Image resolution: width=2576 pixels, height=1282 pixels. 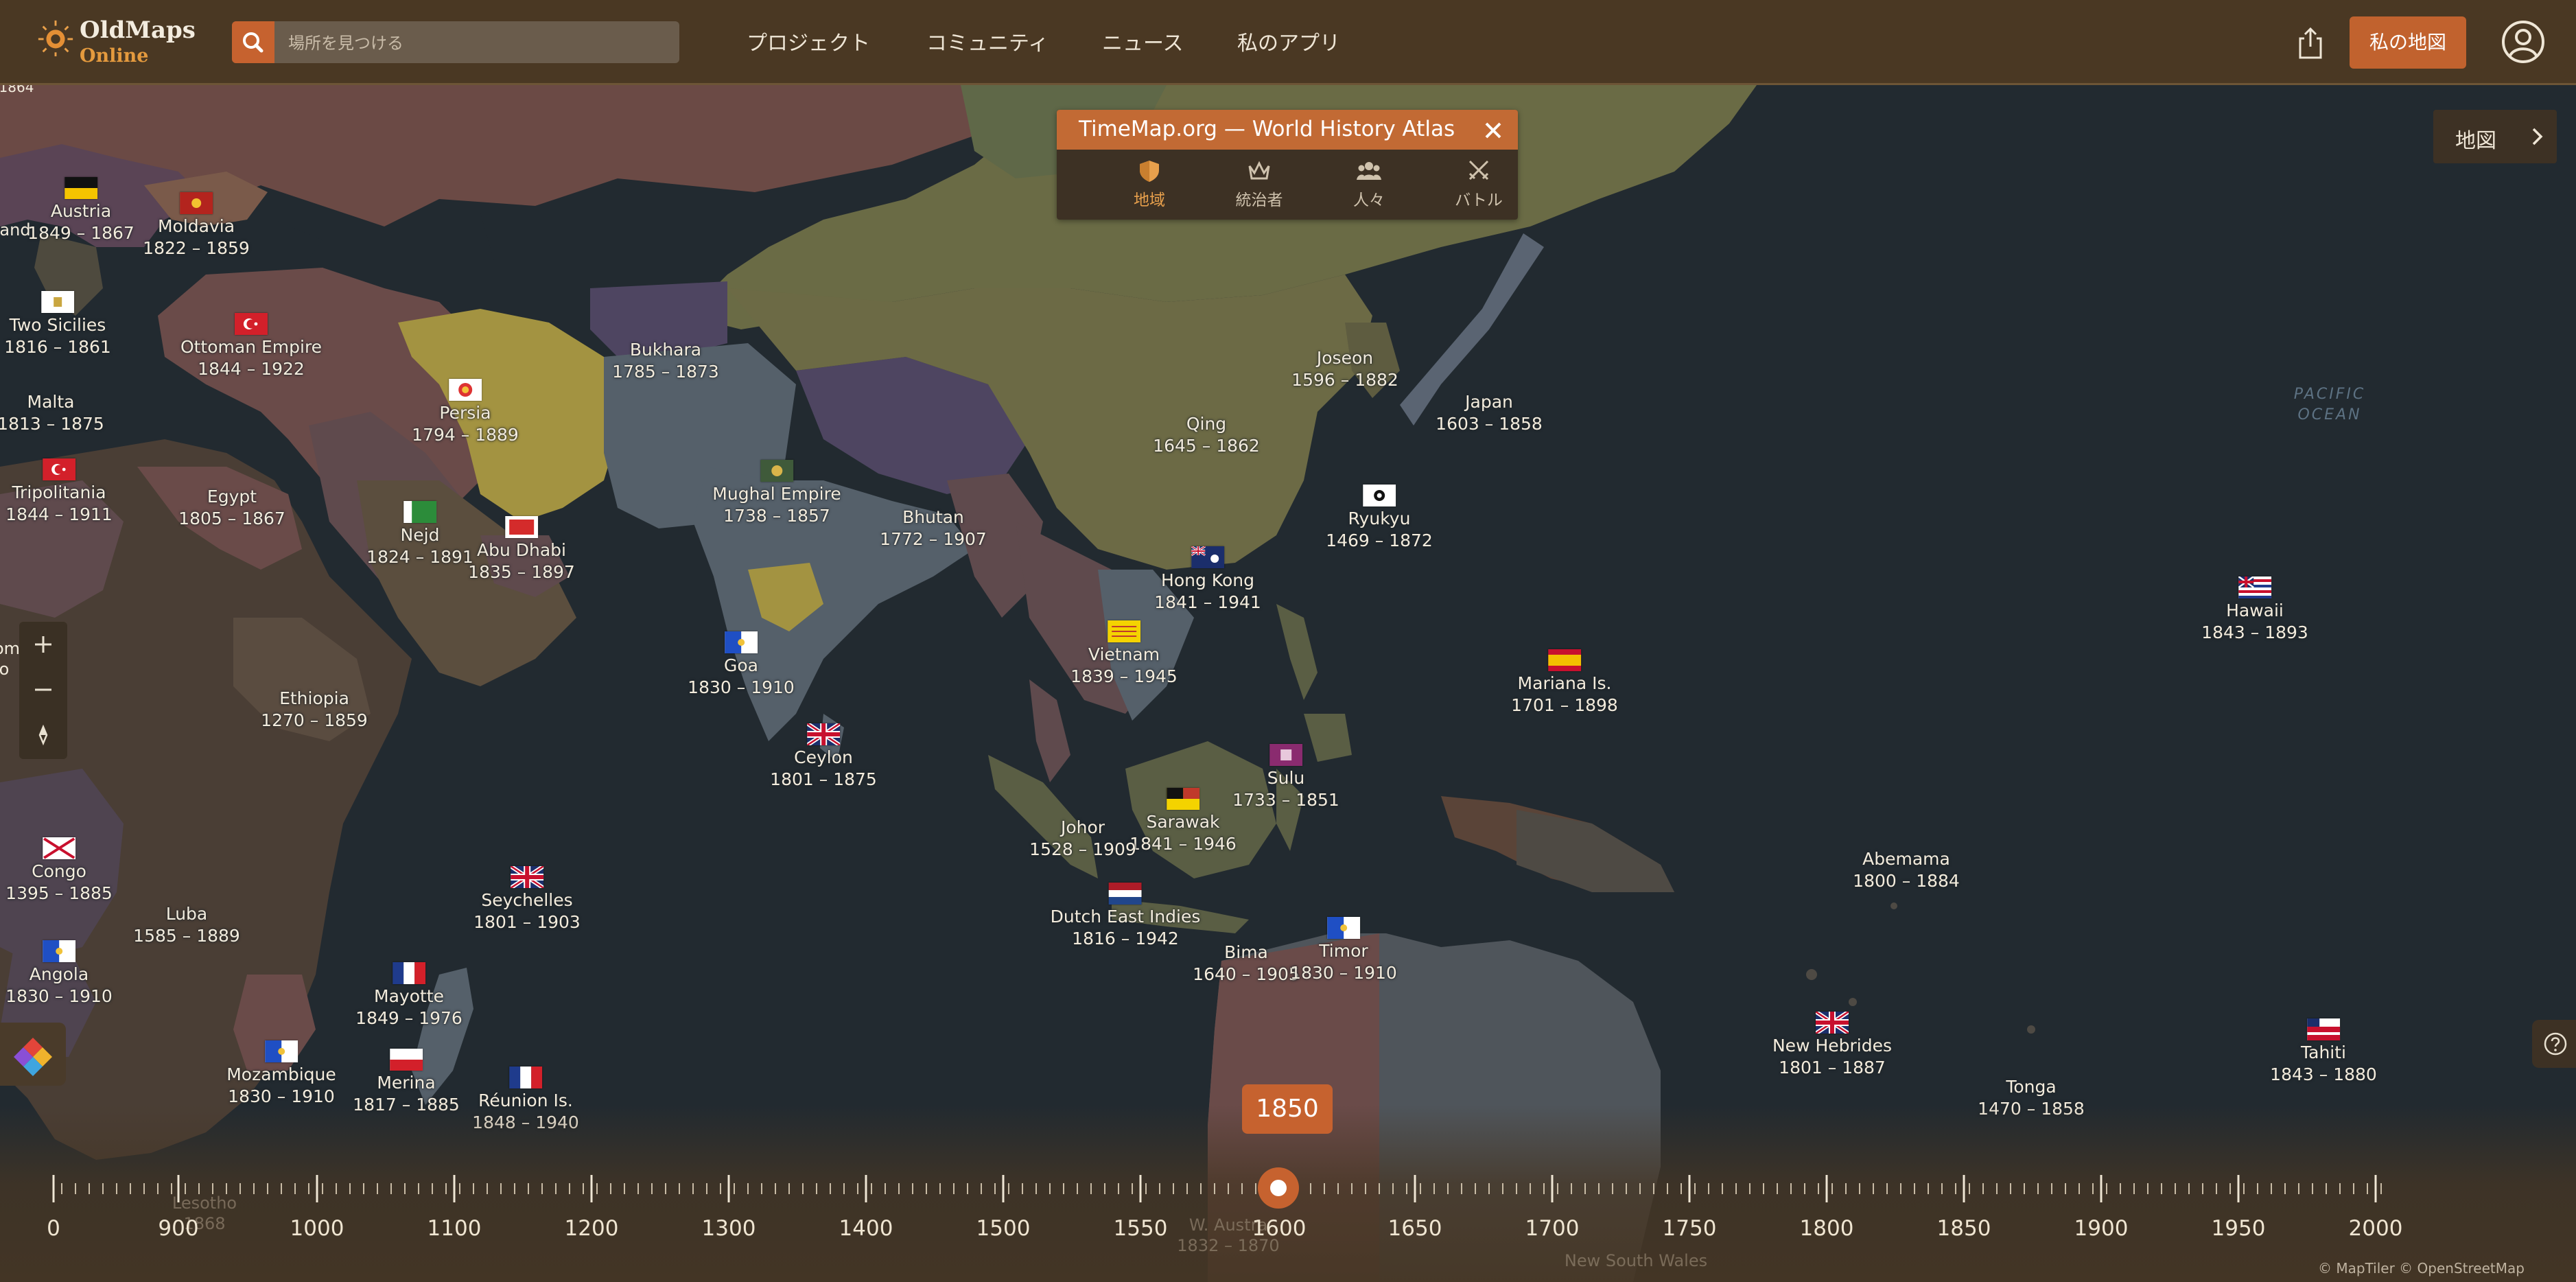 What do you see at coordinates (59, 973) in the screenshot?
I see `place-label: Angola 1830 – 1910` at bounding box center [59, 973].